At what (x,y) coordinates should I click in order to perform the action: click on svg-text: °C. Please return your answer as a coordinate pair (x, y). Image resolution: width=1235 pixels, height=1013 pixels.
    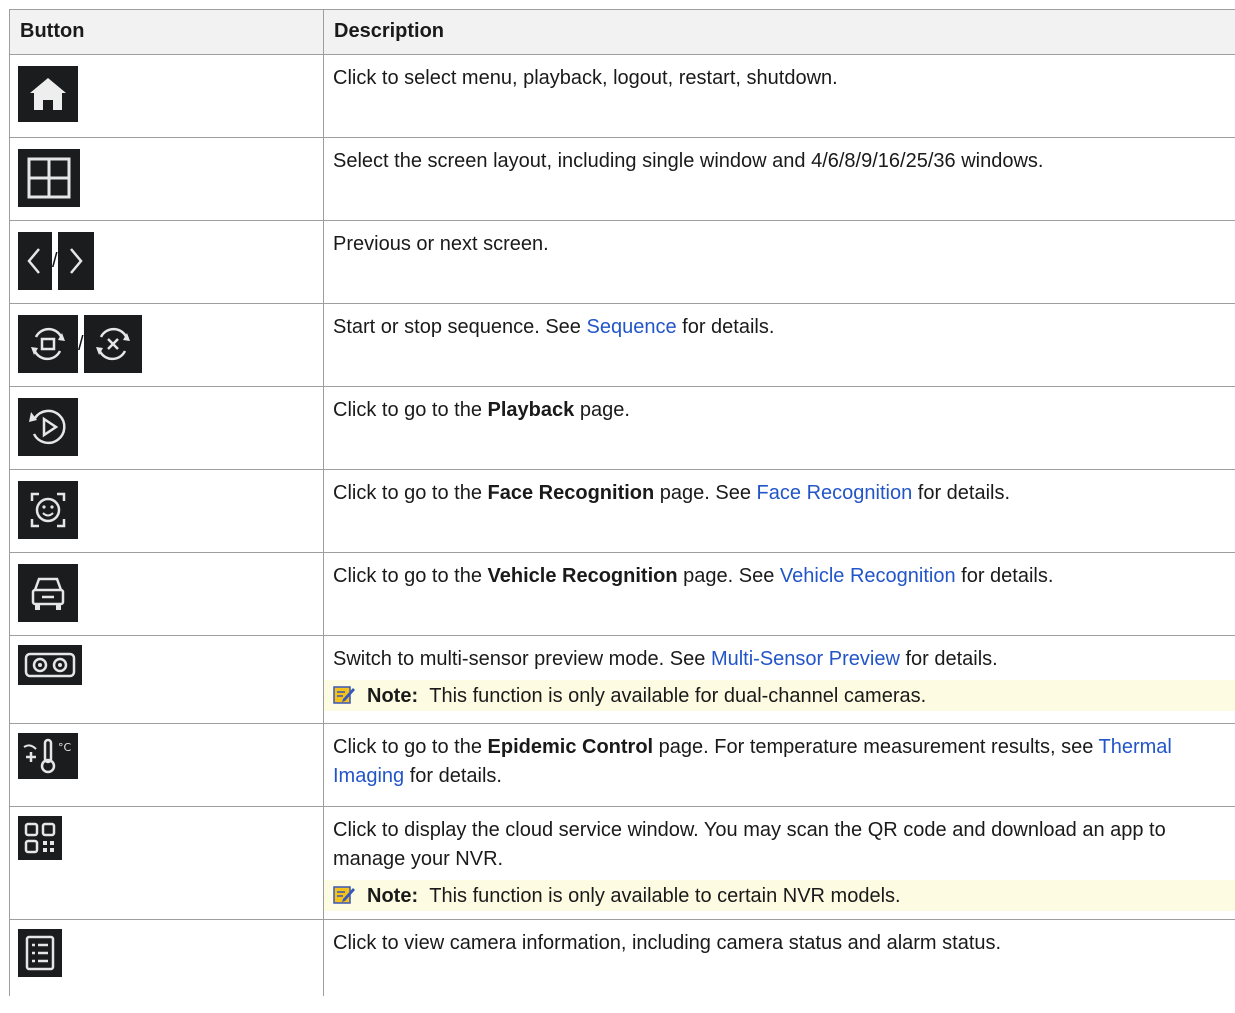
    Looking at the image, I should click on (65, 747).